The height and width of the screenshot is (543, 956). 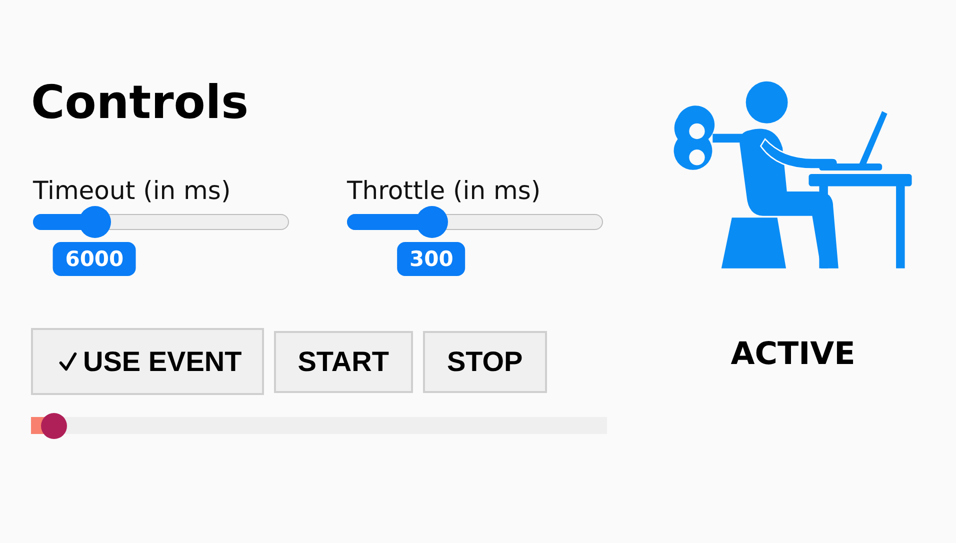 What do you see at coordinates (140, 102) in the screenshot?
I see `heading: Controls` at bounding box center [140, 102].